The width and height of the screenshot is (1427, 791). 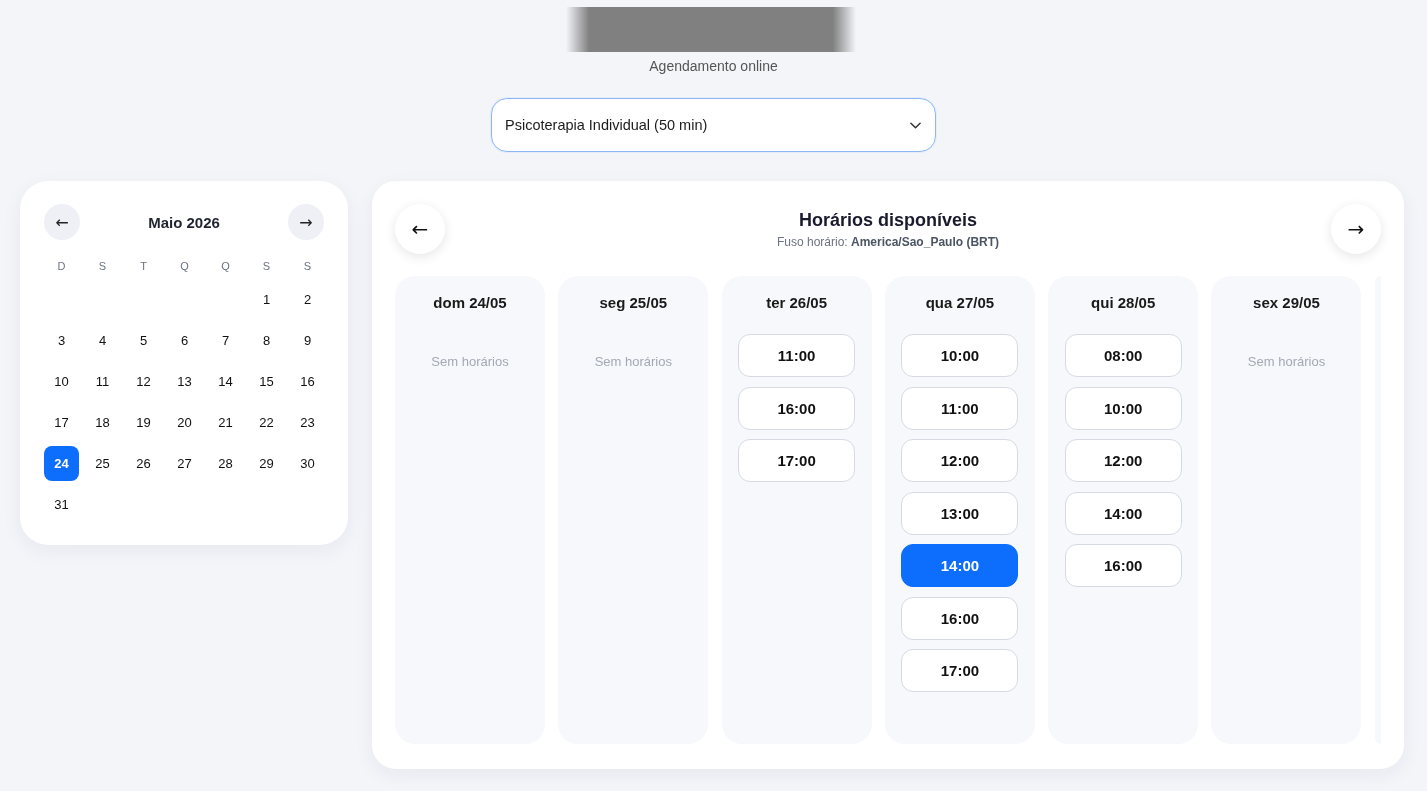 I want to click on calendar-day: 8, so click(x=266, y=340).